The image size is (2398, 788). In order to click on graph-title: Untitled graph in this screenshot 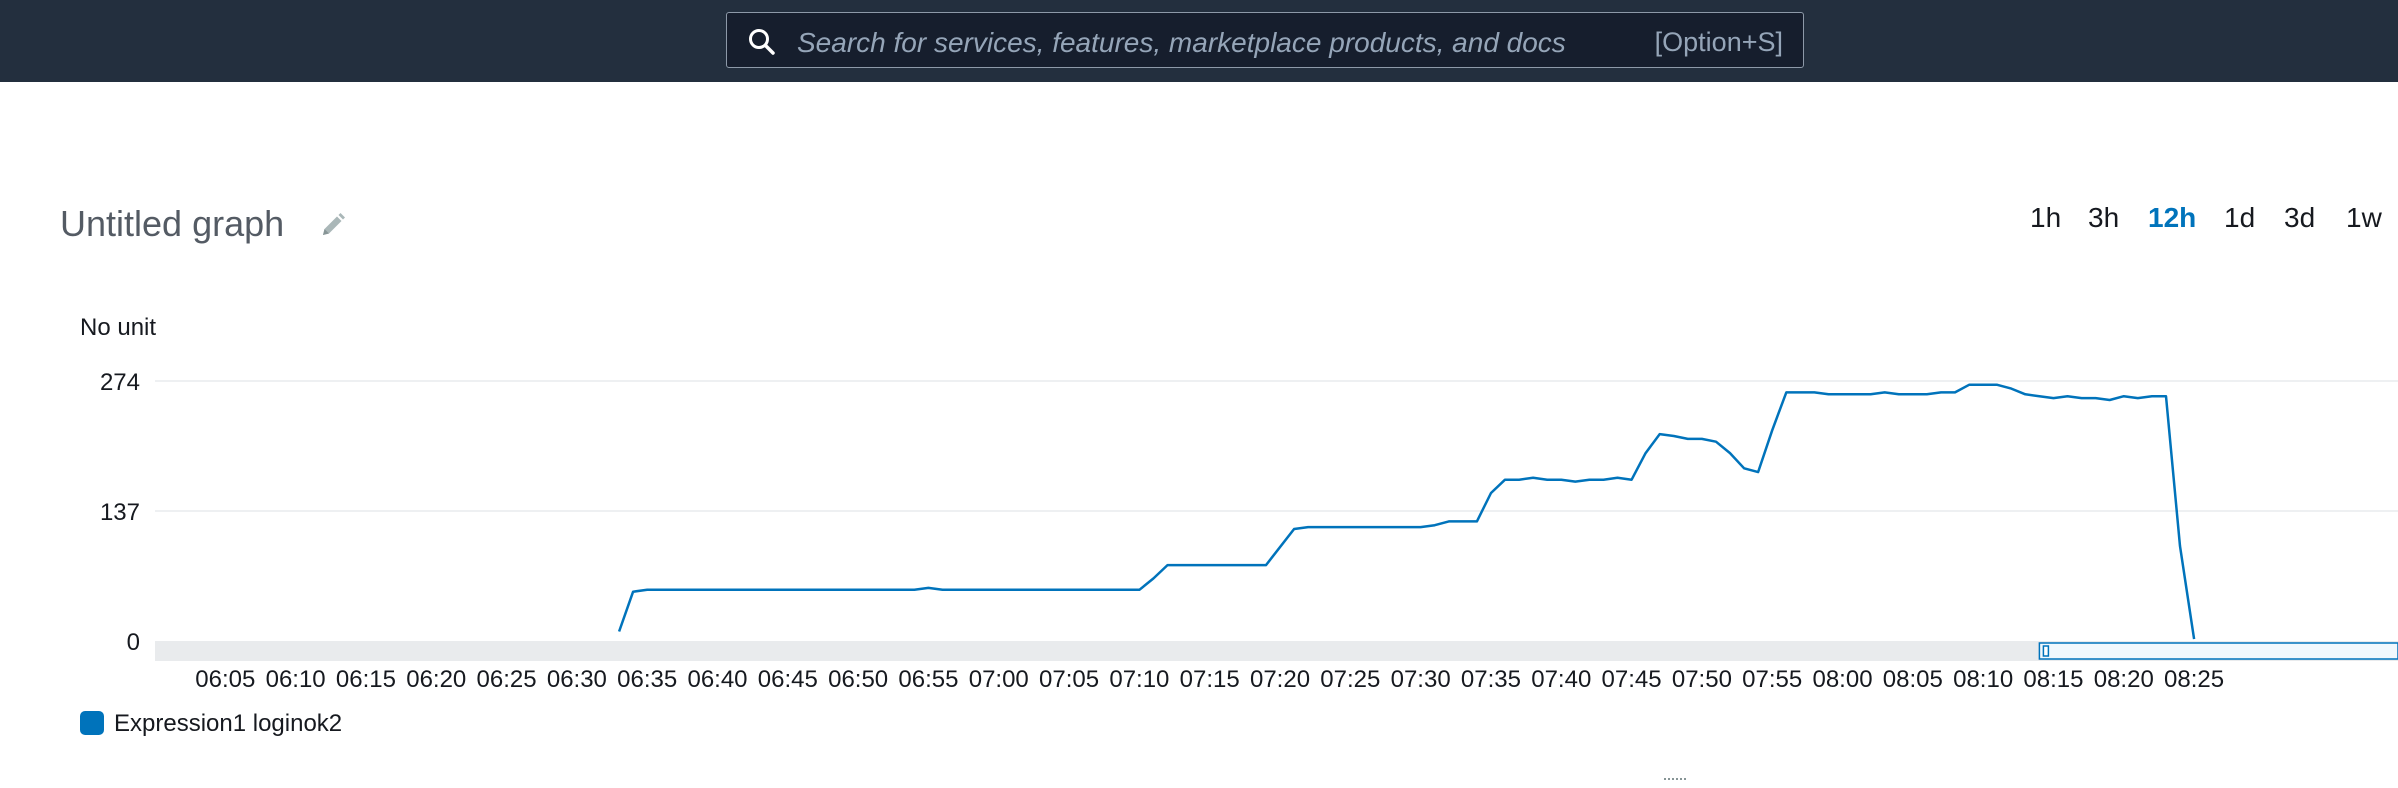, I will do `click(172, 223)`.